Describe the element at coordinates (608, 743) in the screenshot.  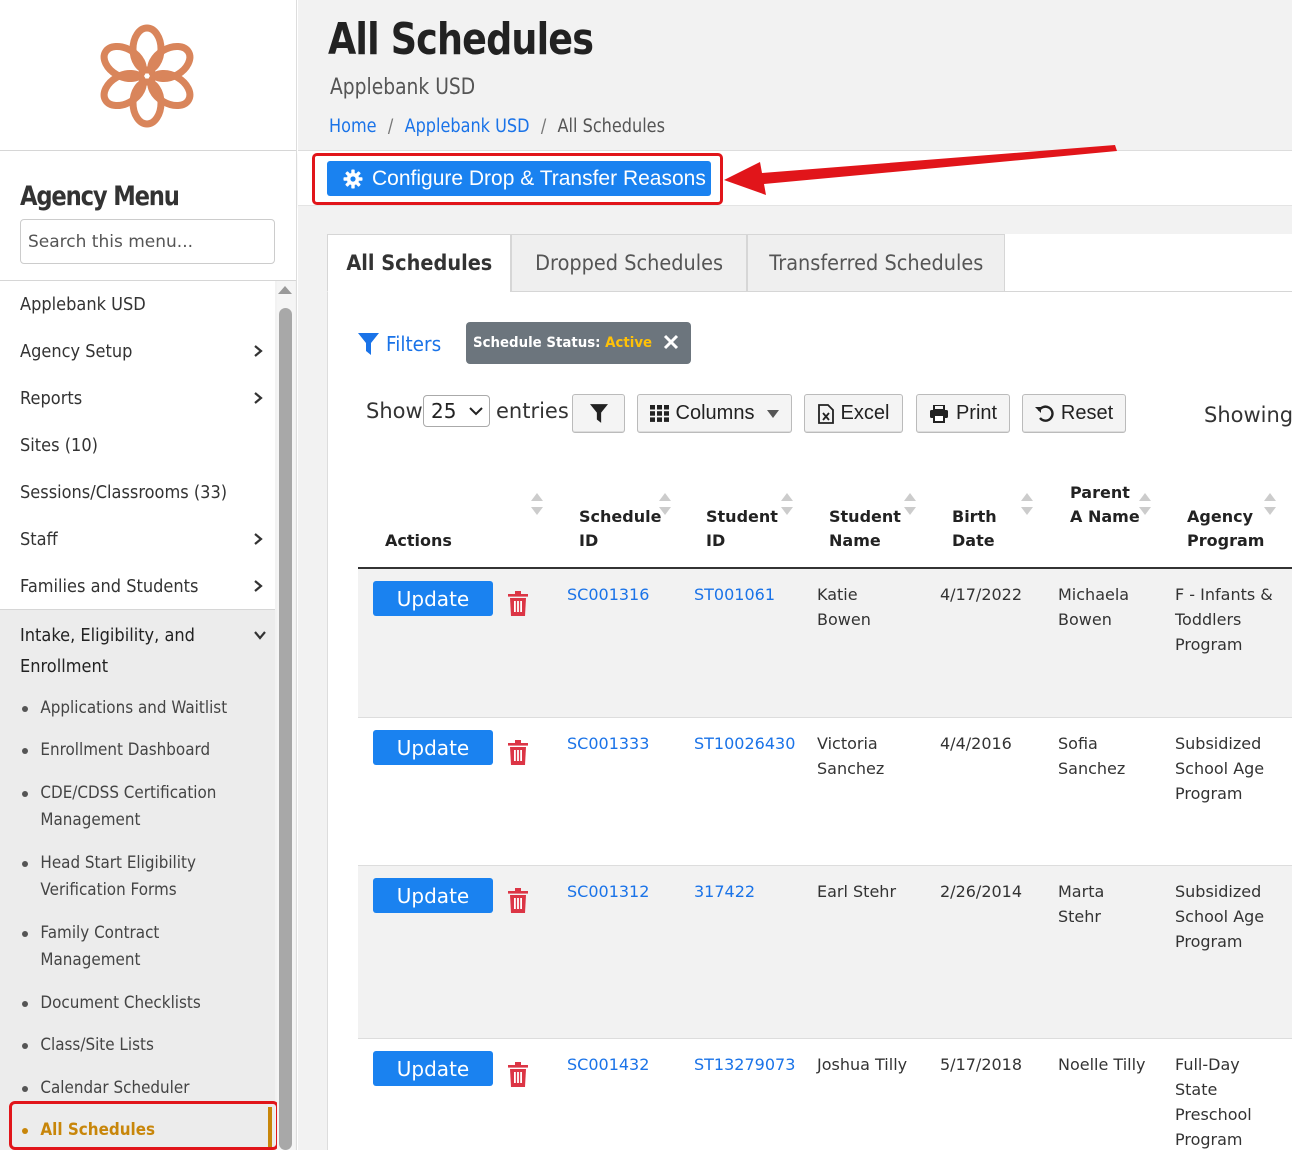
I see `schedule-id-link: SC001333` at that location.